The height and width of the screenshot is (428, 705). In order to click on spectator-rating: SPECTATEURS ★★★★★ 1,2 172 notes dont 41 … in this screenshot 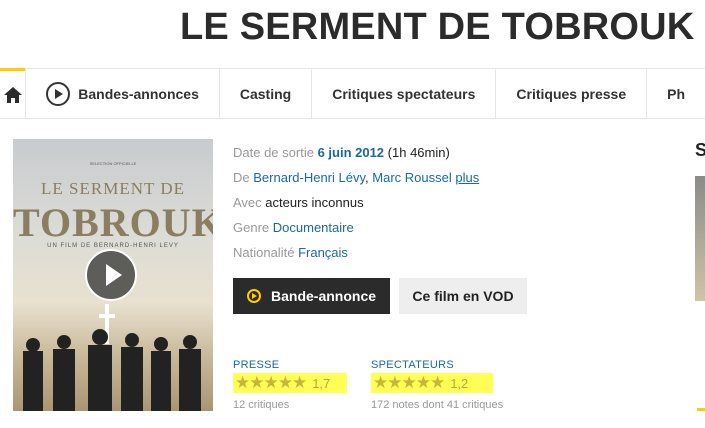, I will do `click(437, 385)`.